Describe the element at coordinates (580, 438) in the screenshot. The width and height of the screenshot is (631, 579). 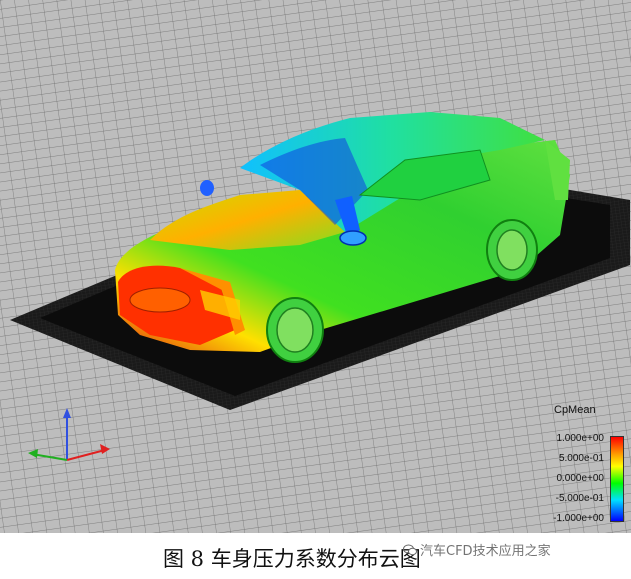
I see `legend-tick-max: 1.000e+00` at that location.